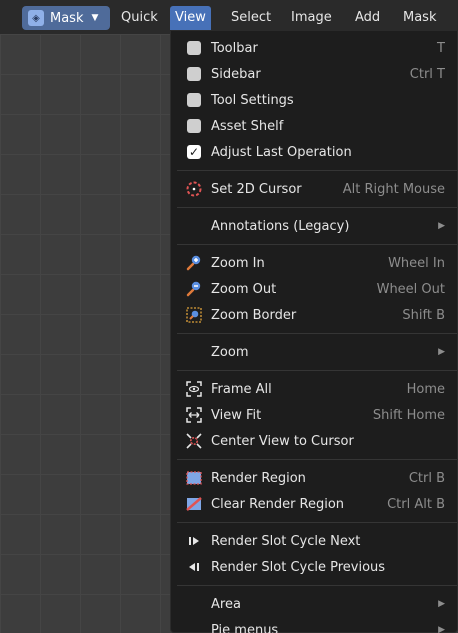 This screenshot has height=633, width=458. Describe the element at coordinates (194, 126) in the screenshot. I see `asset-shelf-checkbox` at that location.